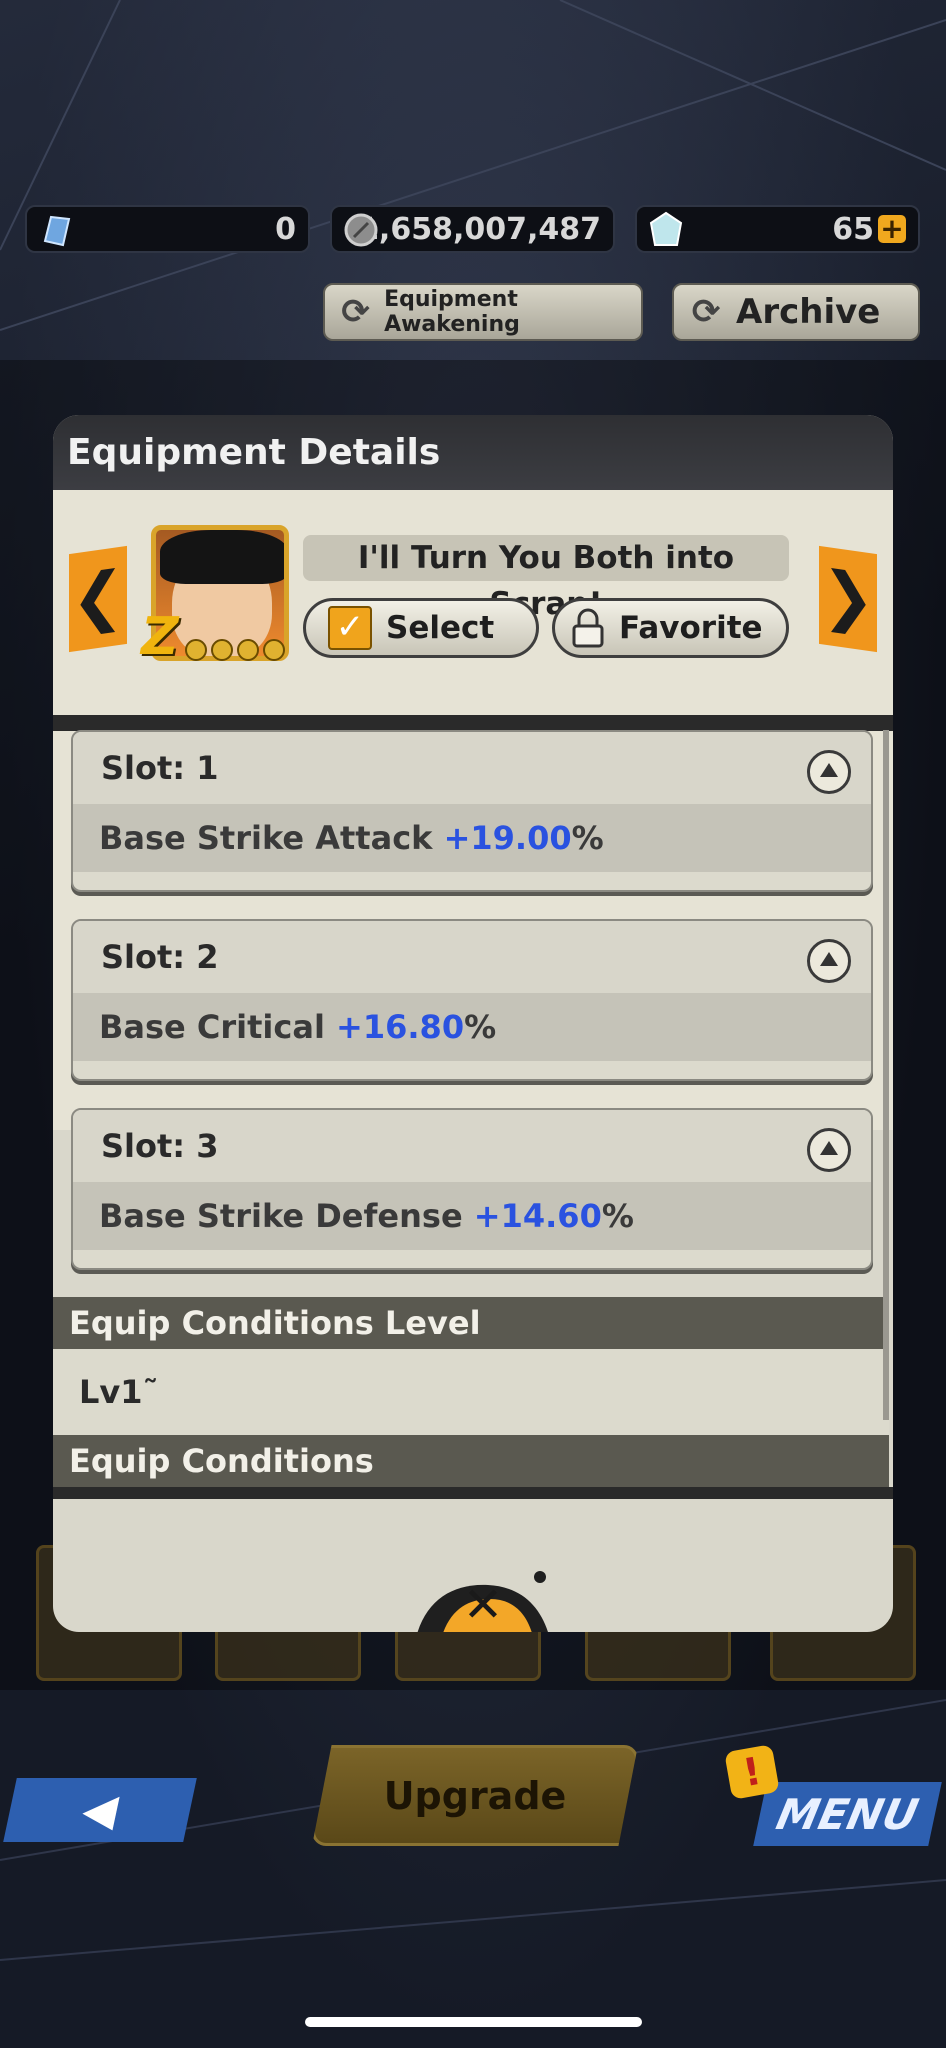  What do you see at coordinates (473, 2022) in the screenshot?
I see `home-indicator` at bounding box center [473, 2022].